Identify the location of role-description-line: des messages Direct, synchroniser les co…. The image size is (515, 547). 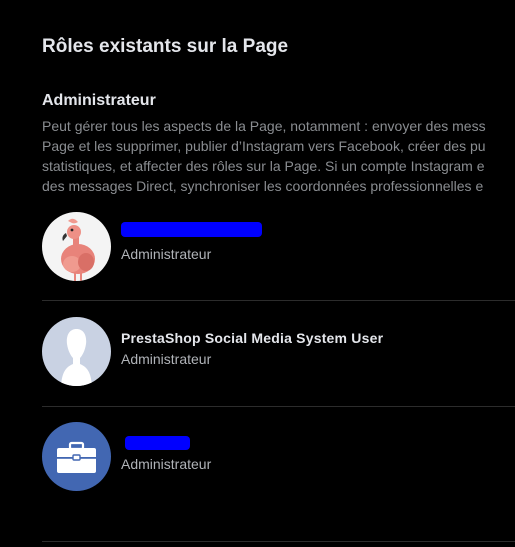
(263, 186).